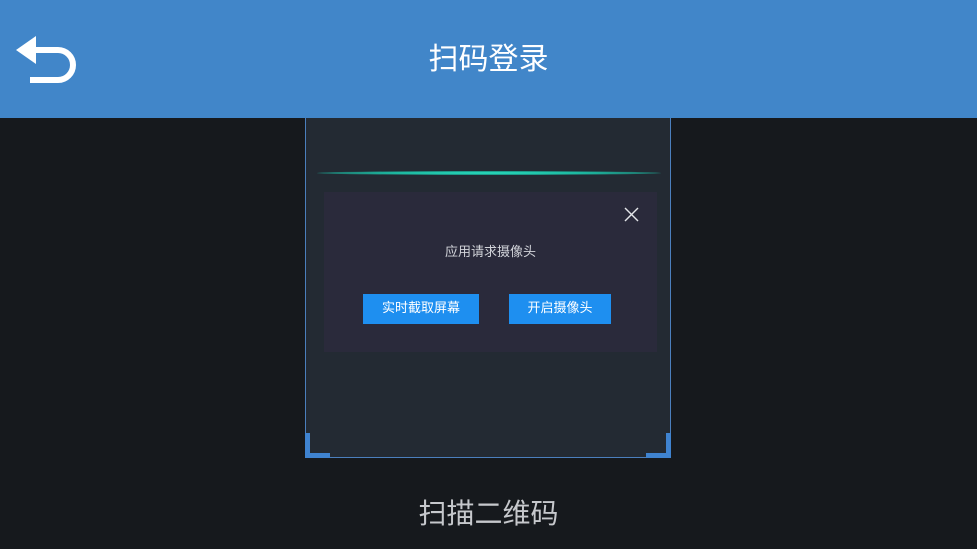  I want to click on close-icon, so click(631, 214).